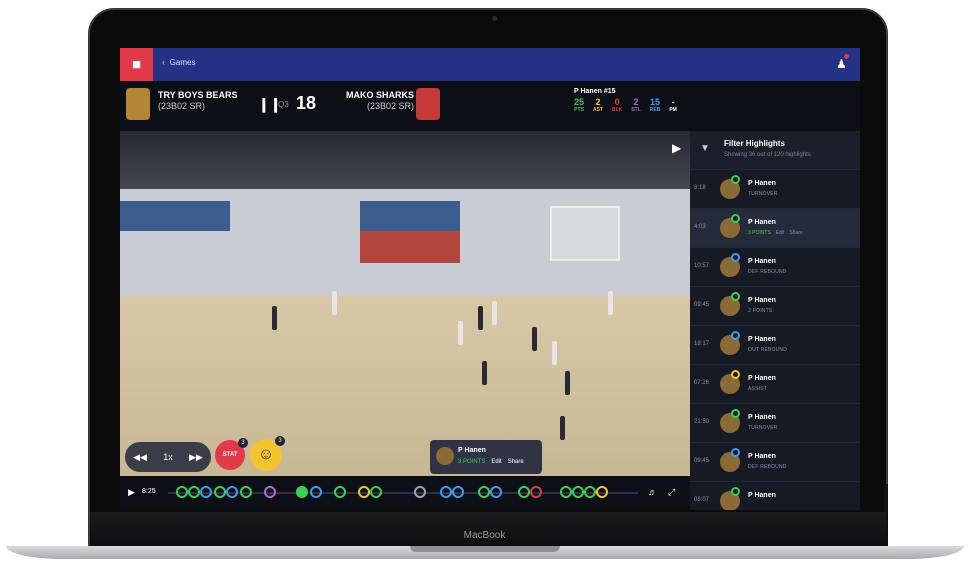 Image resolution: width=969 pixels, height=565 pixels. What do you see at coordinates (841, 64) in the screenshot?
I see `user-icon: ♟` at bounding box center [841, 64].